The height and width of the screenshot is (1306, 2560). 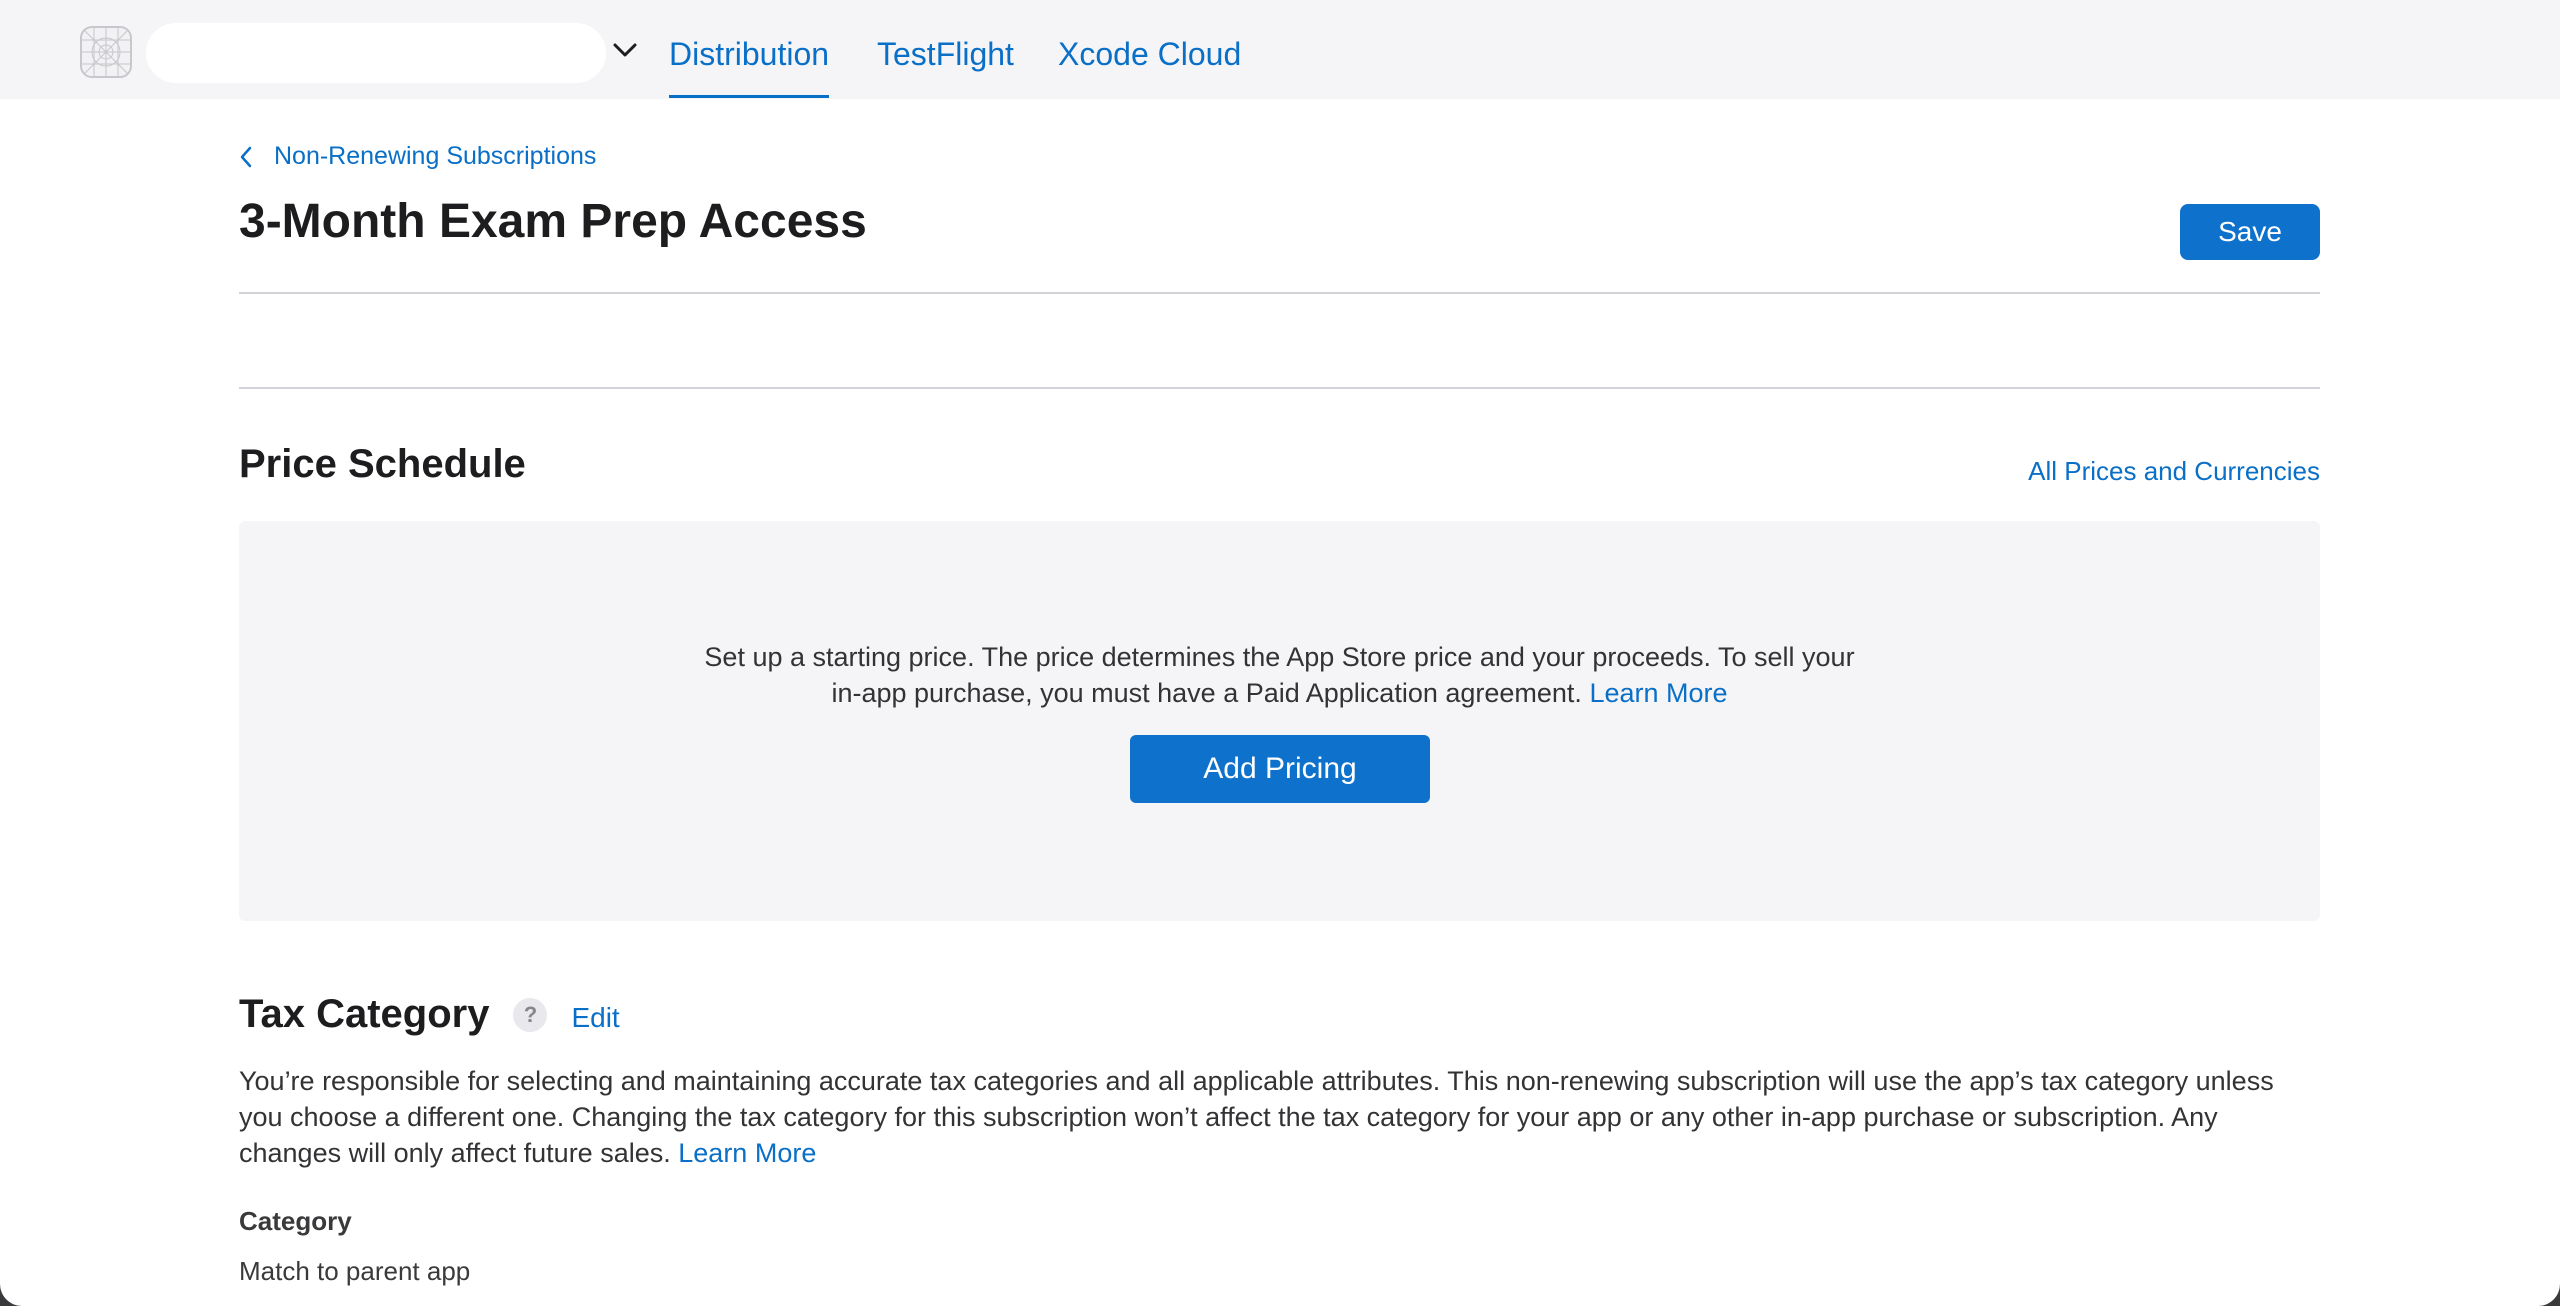 I want to click on category-value: Match to parent app, so click(x=355, y=1271).